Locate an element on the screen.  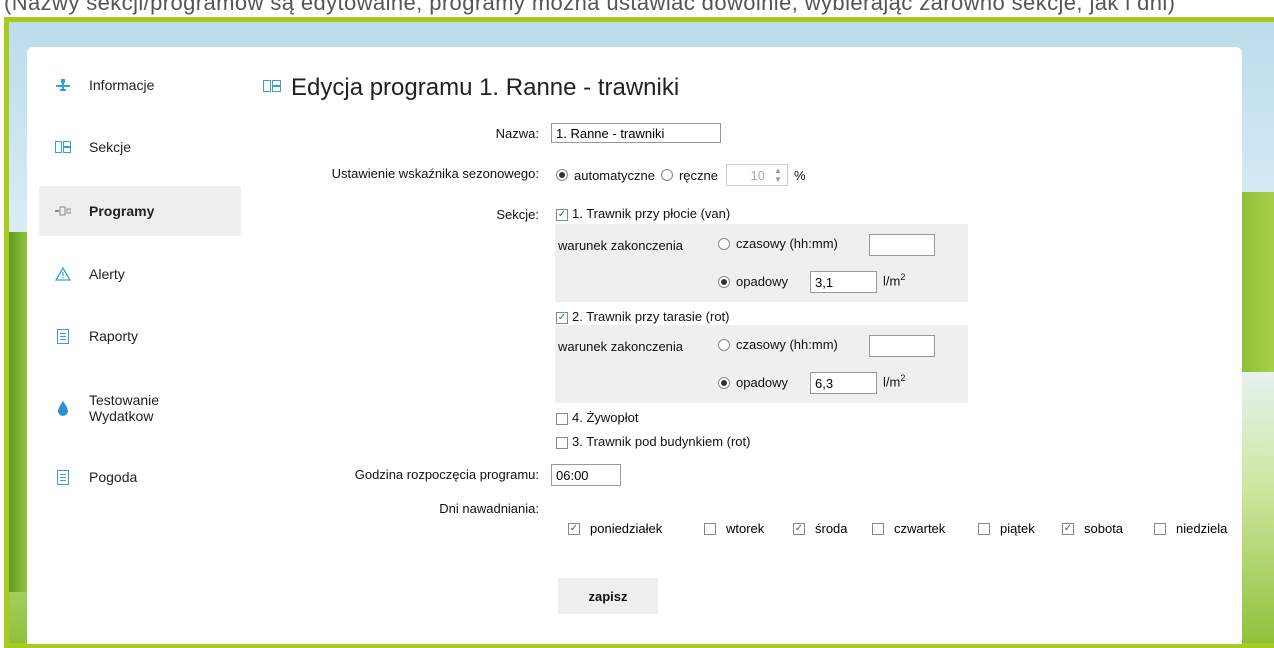
day-label: czwartek is located at coordinates (920, 528).